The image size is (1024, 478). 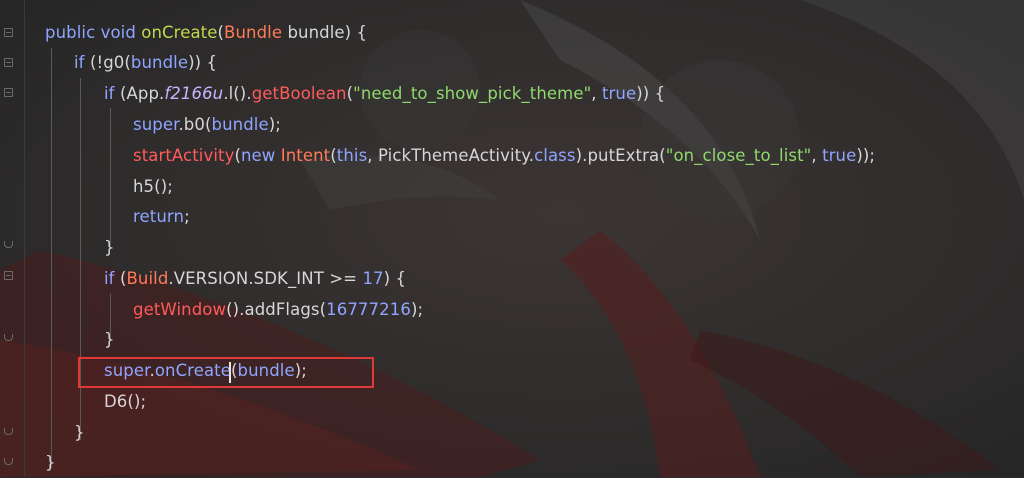 What do you see at coordinates (265, 278) in the screenshot?
I see `code-text: .VERSION.SDK_INT >=` at bounding box center [265, 278].